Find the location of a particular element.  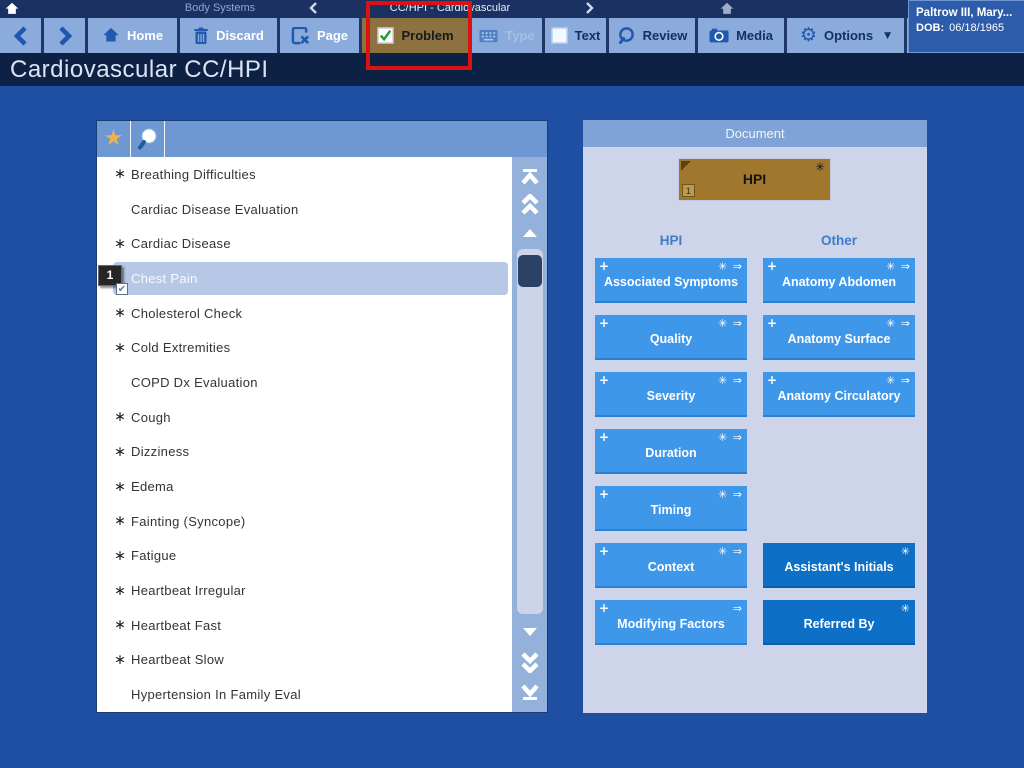

list-item: Hypertension In Family Eval is located at coordinates (304, 694).